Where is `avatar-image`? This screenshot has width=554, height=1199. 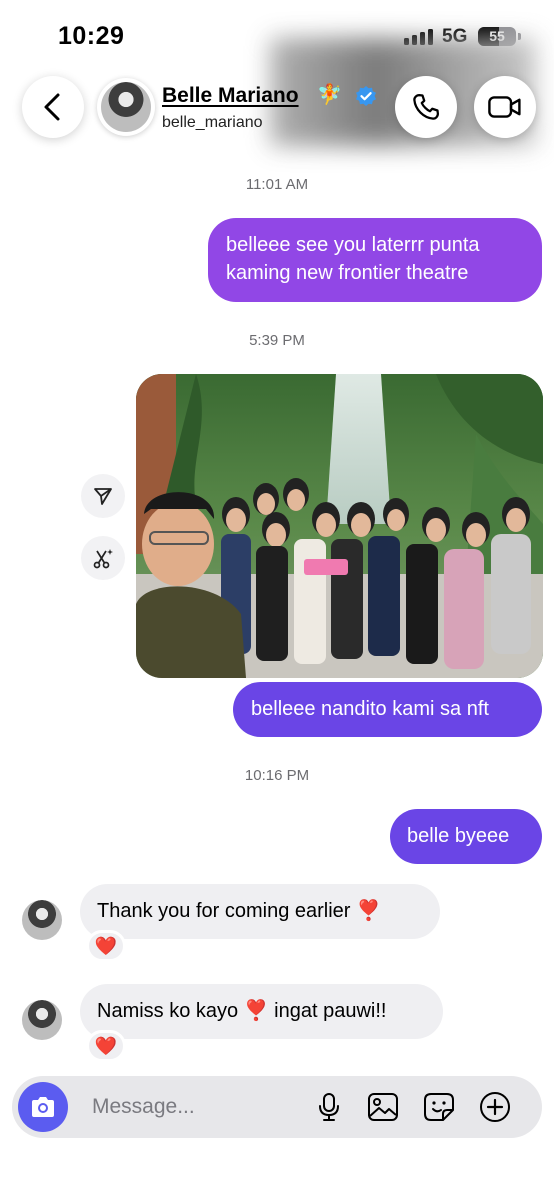
avatar-image is located at coordinates (126, 107).